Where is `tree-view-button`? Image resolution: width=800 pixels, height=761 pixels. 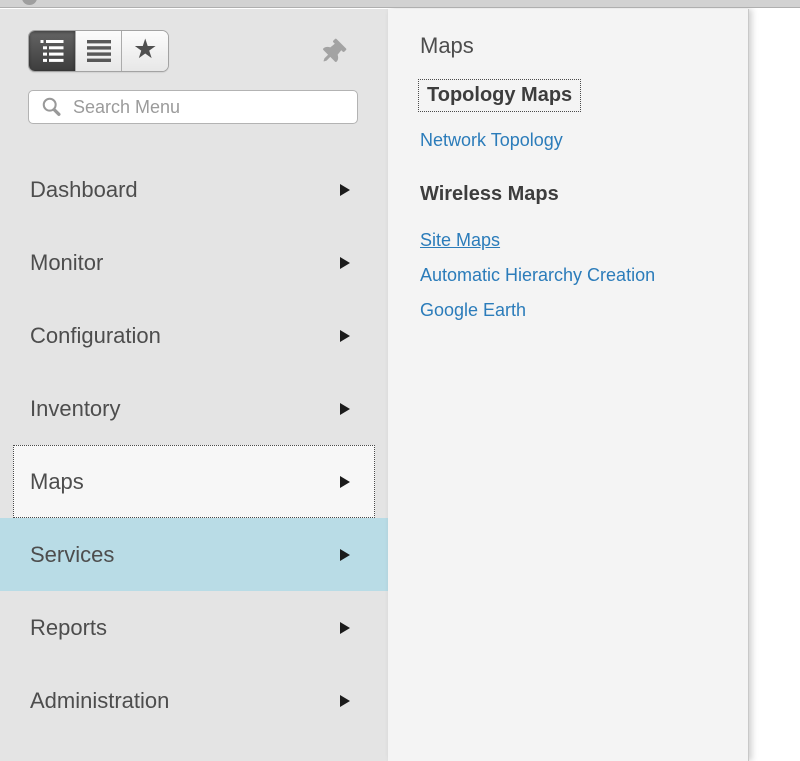 tree-view-button is located at coordinates (52, 51).